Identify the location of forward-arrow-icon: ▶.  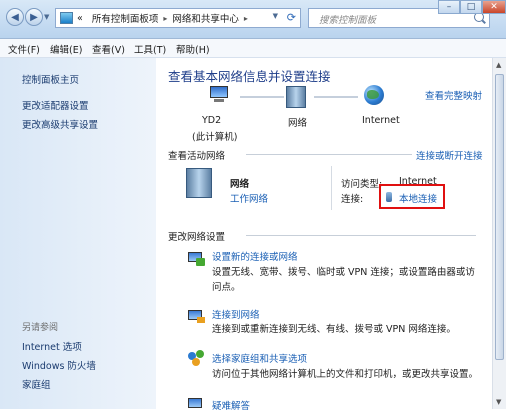
(34, 17).